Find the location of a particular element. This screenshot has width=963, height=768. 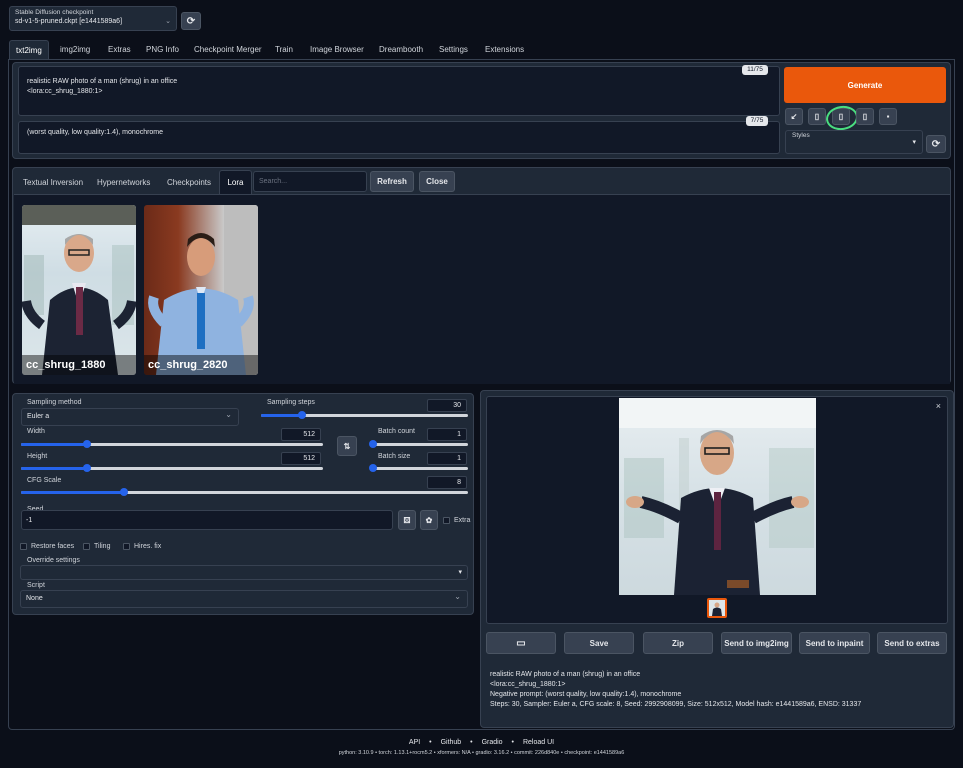

dropdown-arrow-icon: ▾ is located at coordinates (914, 142).